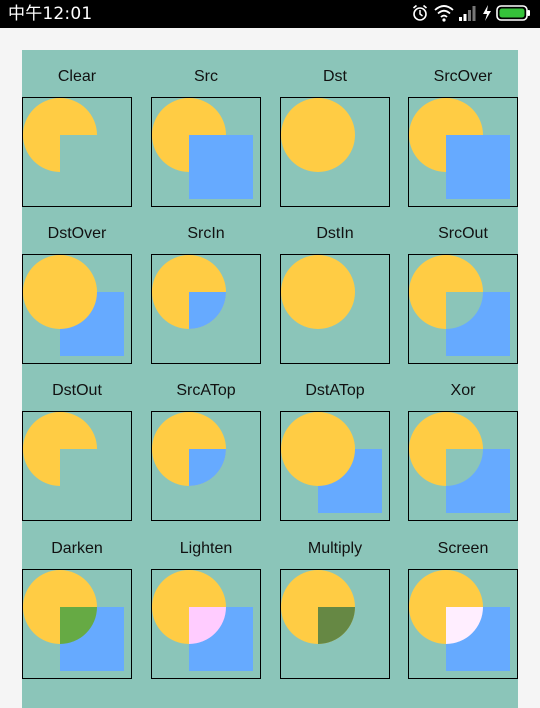 This screenshot has height=708, width=540. What do you see at coordinates (206, 233) in the screenshot?
I see `mode-label-srcin: SrcIn` at bounding box center [206, 233].